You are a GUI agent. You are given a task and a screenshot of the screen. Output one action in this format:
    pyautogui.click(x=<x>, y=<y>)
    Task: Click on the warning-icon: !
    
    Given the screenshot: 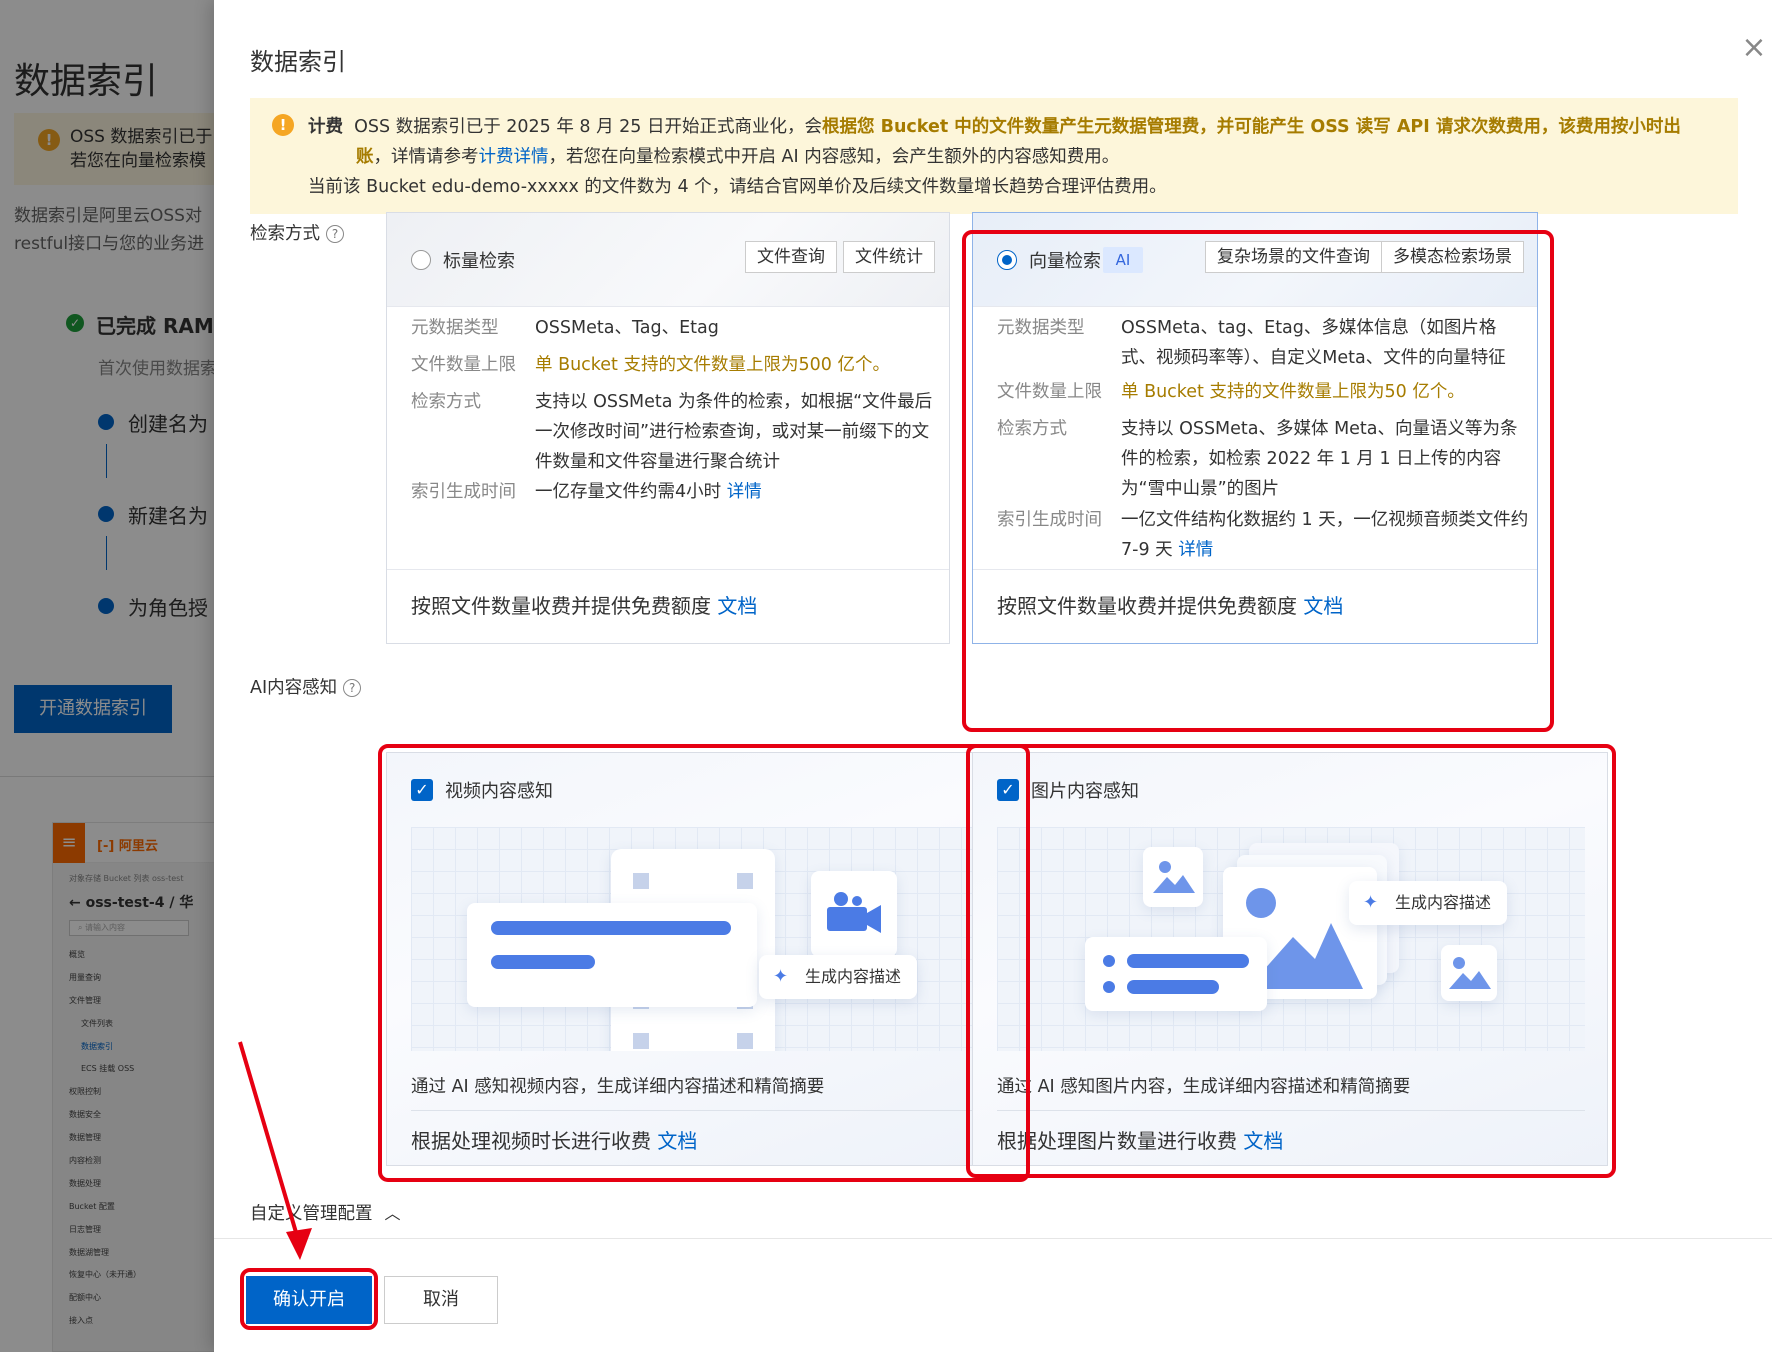 What is the action you would take?
    pyautogui.click(x=283, y=125)
    